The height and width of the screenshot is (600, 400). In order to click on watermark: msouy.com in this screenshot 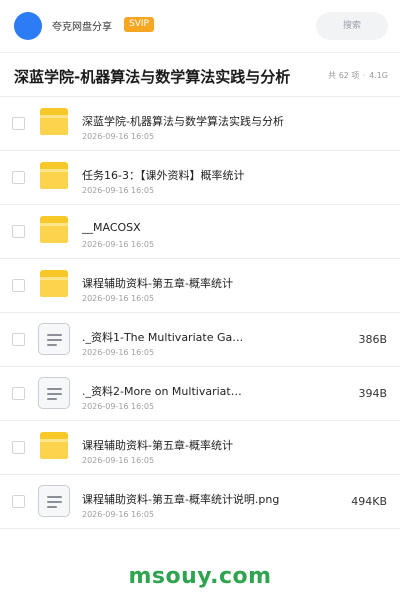, I will do `click(200, 576)`.